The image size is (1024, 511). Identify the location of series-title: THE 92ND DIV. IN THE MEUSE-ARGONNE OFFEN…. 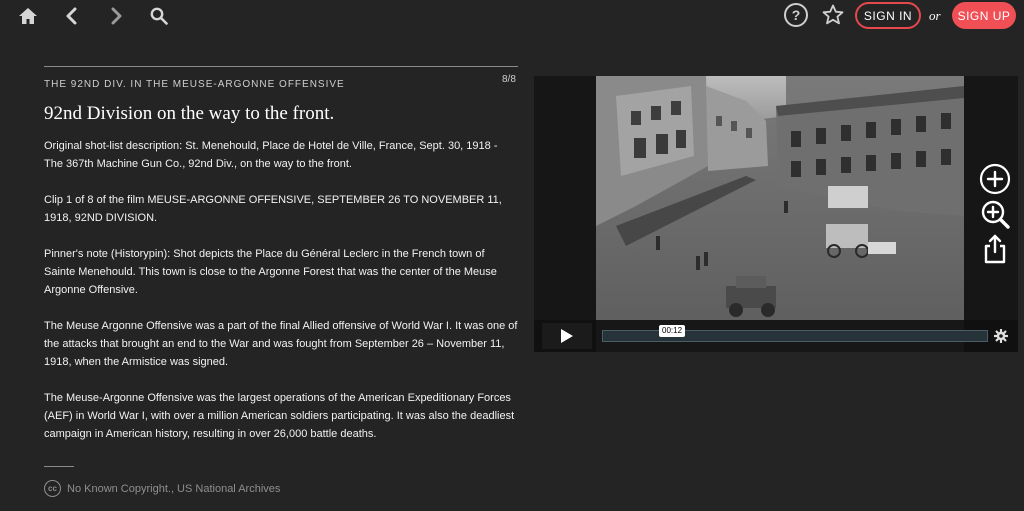
(194, 84).